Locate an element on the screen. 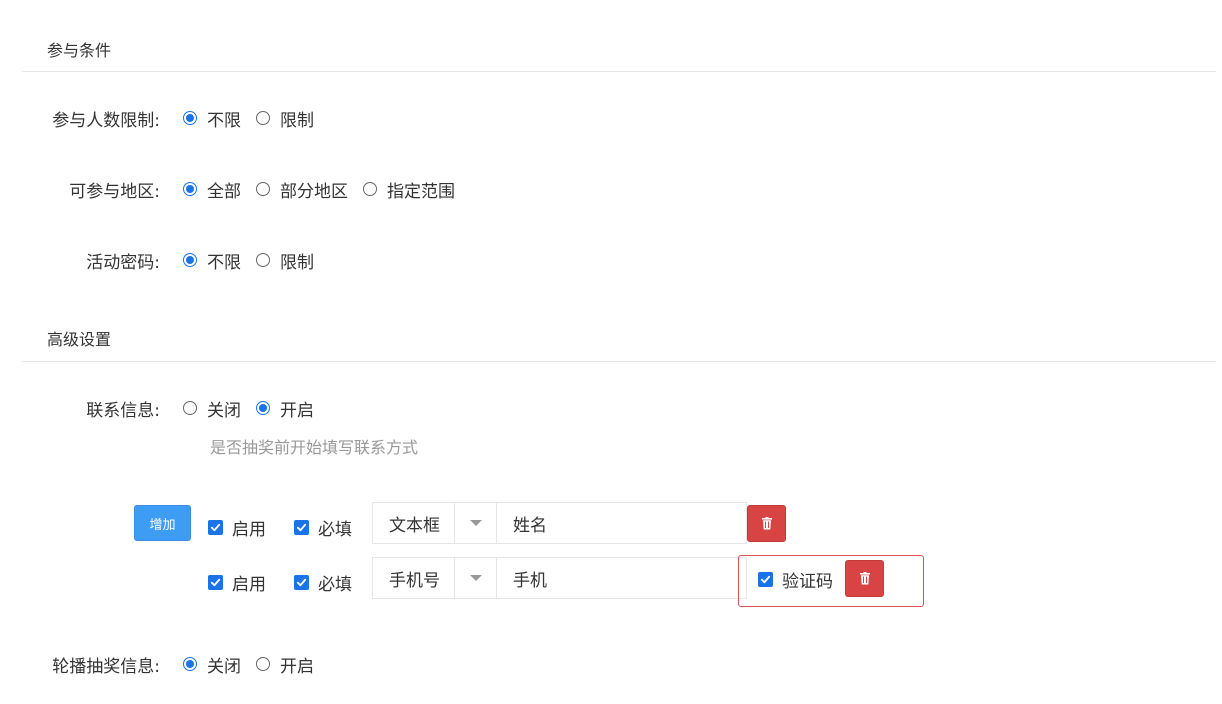 Image resolution: width=1222 pixels, height=704 pixels. password-row: 活动密码: 不限 限制 is located at coordinates (164, 260).